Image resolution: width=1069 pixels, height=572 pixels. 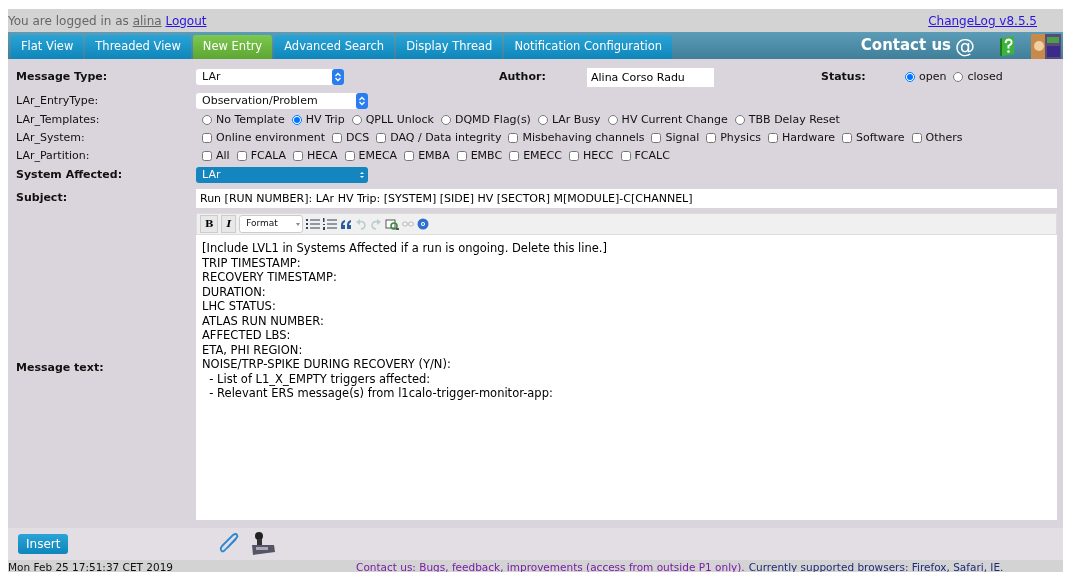 What do you see at coordinates (392, 224) in the screenshot?
I see `image-icon` at bounding box center [392, 224].